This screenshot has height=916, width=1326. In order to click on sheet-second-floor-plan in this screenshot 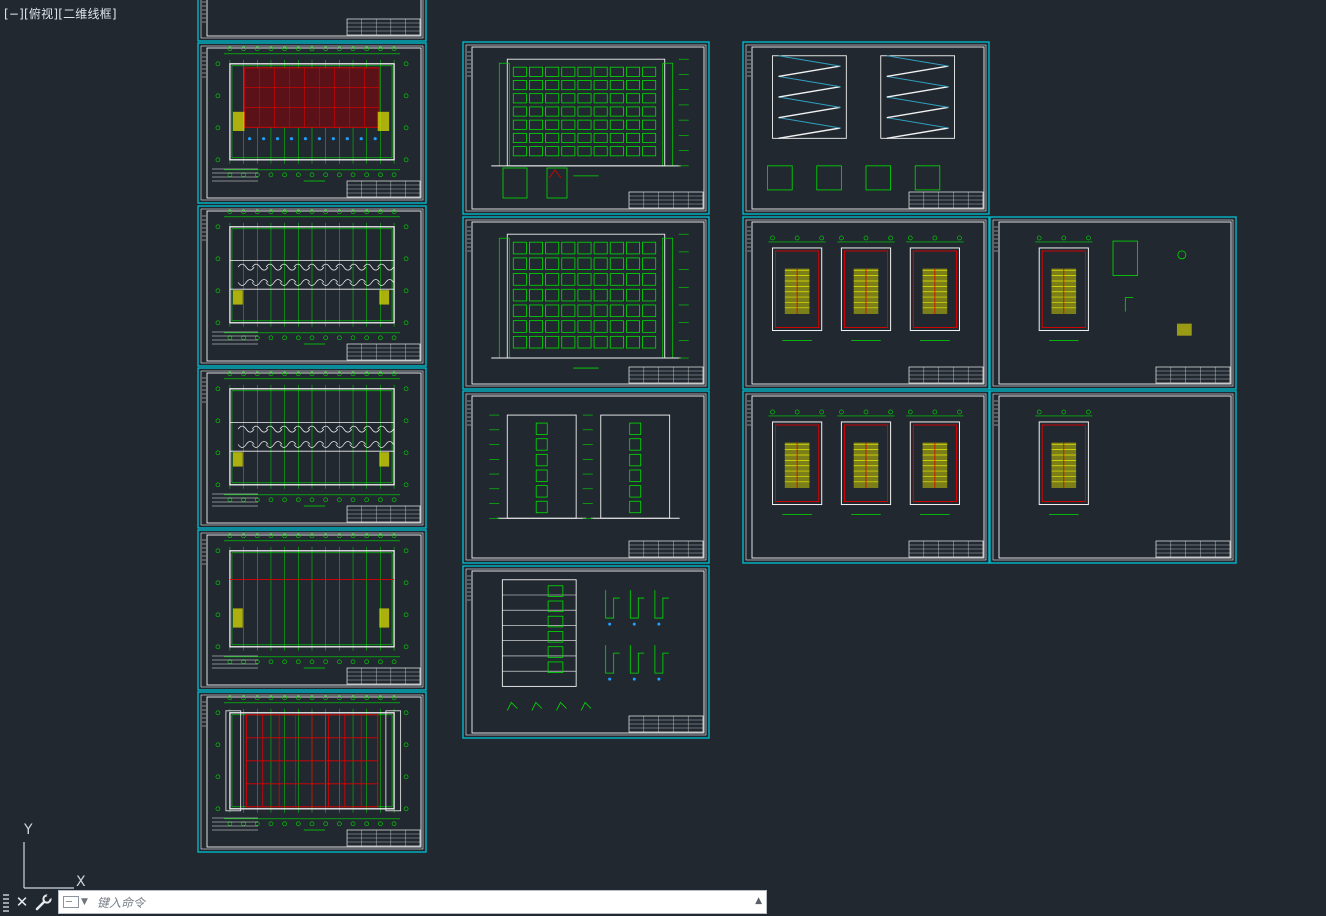, I will do `click(312, 286)`.